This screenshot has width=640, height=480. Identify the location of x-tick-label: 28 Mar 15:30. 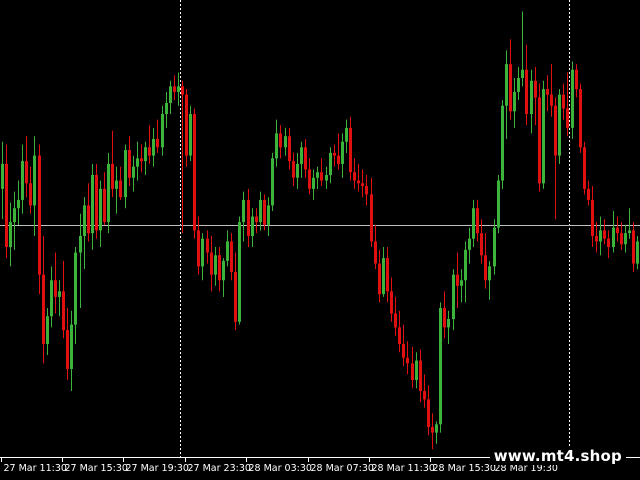
(464, 468).